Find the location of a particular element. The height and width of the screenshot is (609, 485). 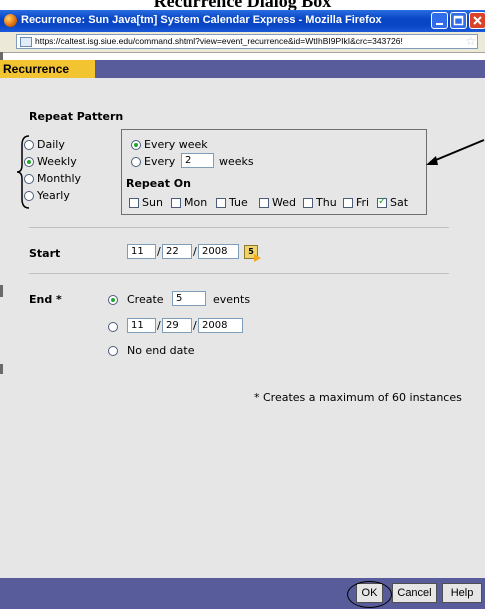

weeks-label: weeks is located at coordinates (236, 161).